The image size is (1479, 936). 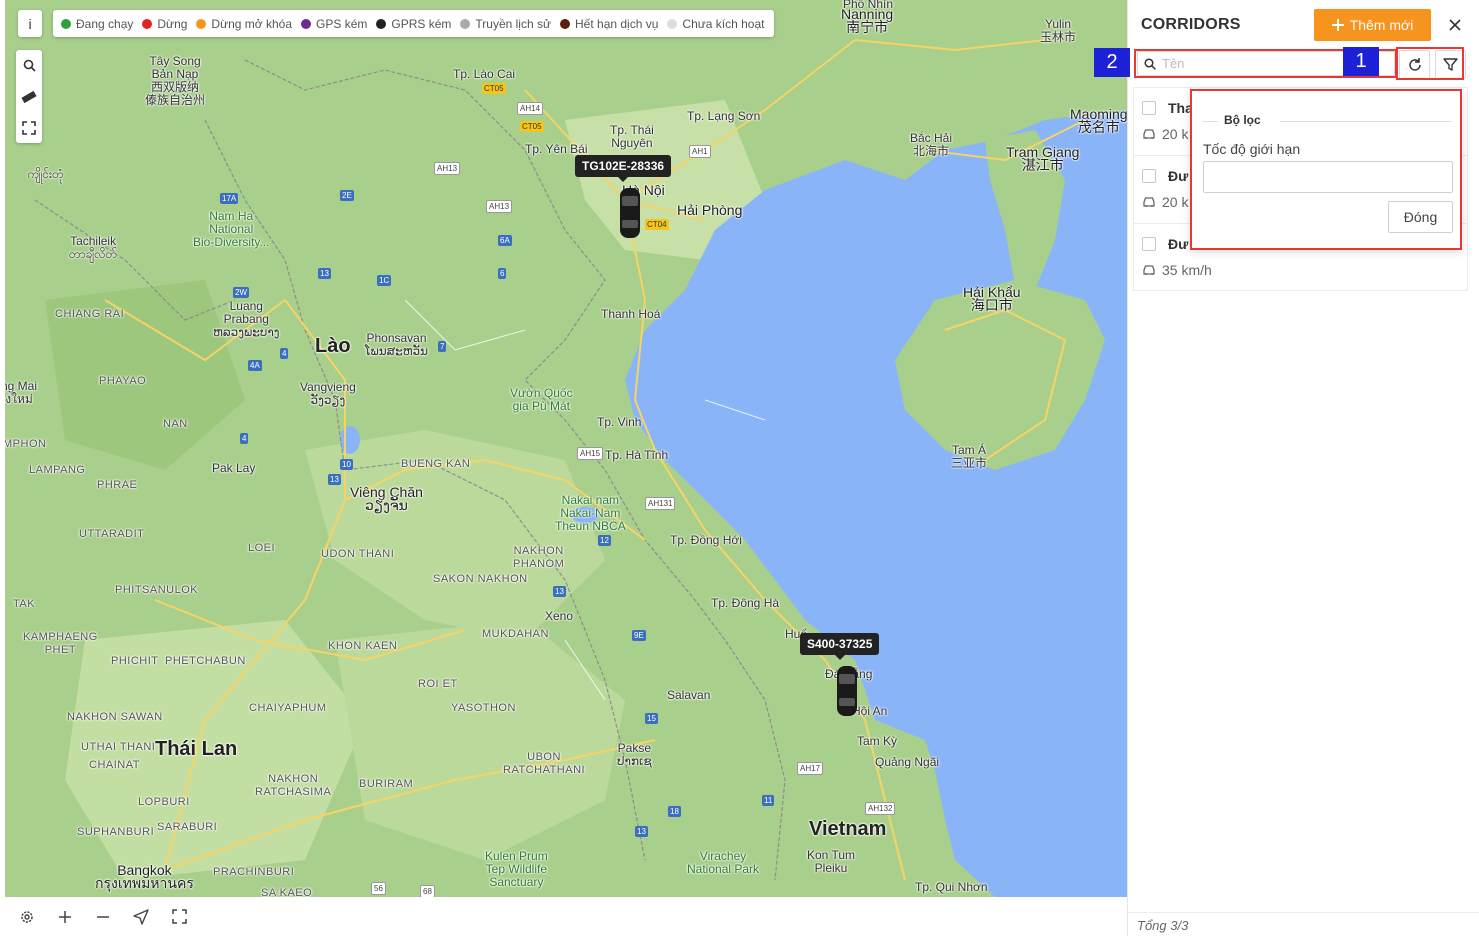 I want to click on place-label: Luang Prabang ຫລວງພະບາງ, so click(x=246, y=319).